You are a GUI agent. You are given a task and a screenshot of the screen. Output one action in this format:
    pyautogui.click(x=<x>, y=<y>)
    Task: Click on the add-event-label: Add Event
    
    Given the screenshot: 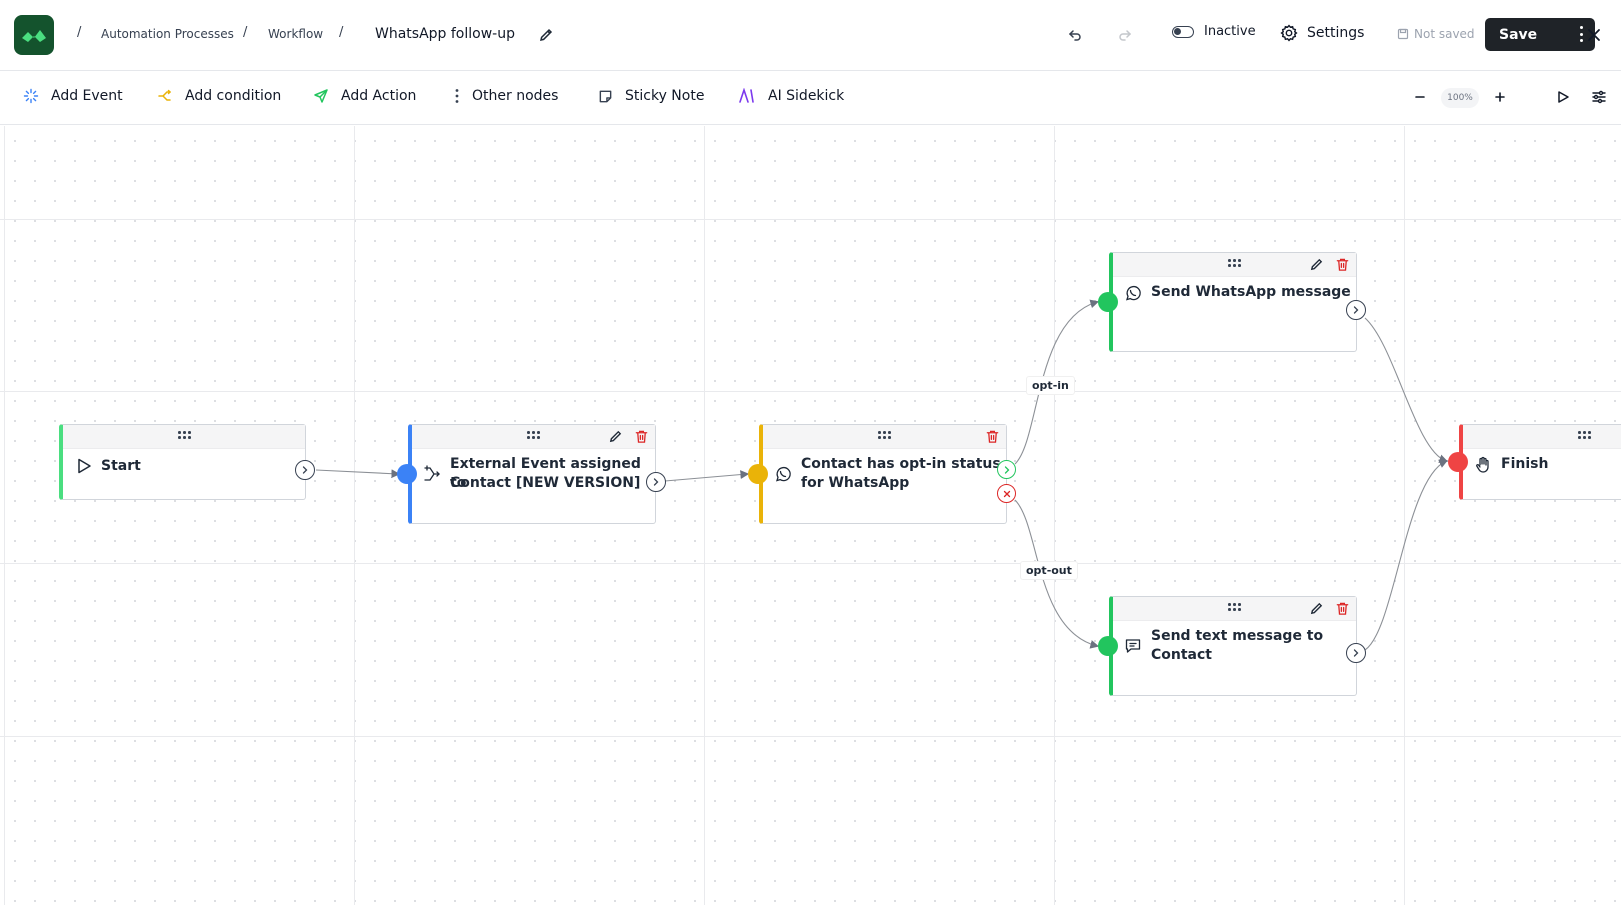 What is the action you would take?
    pyautogui.click(x=87, y=96)
    